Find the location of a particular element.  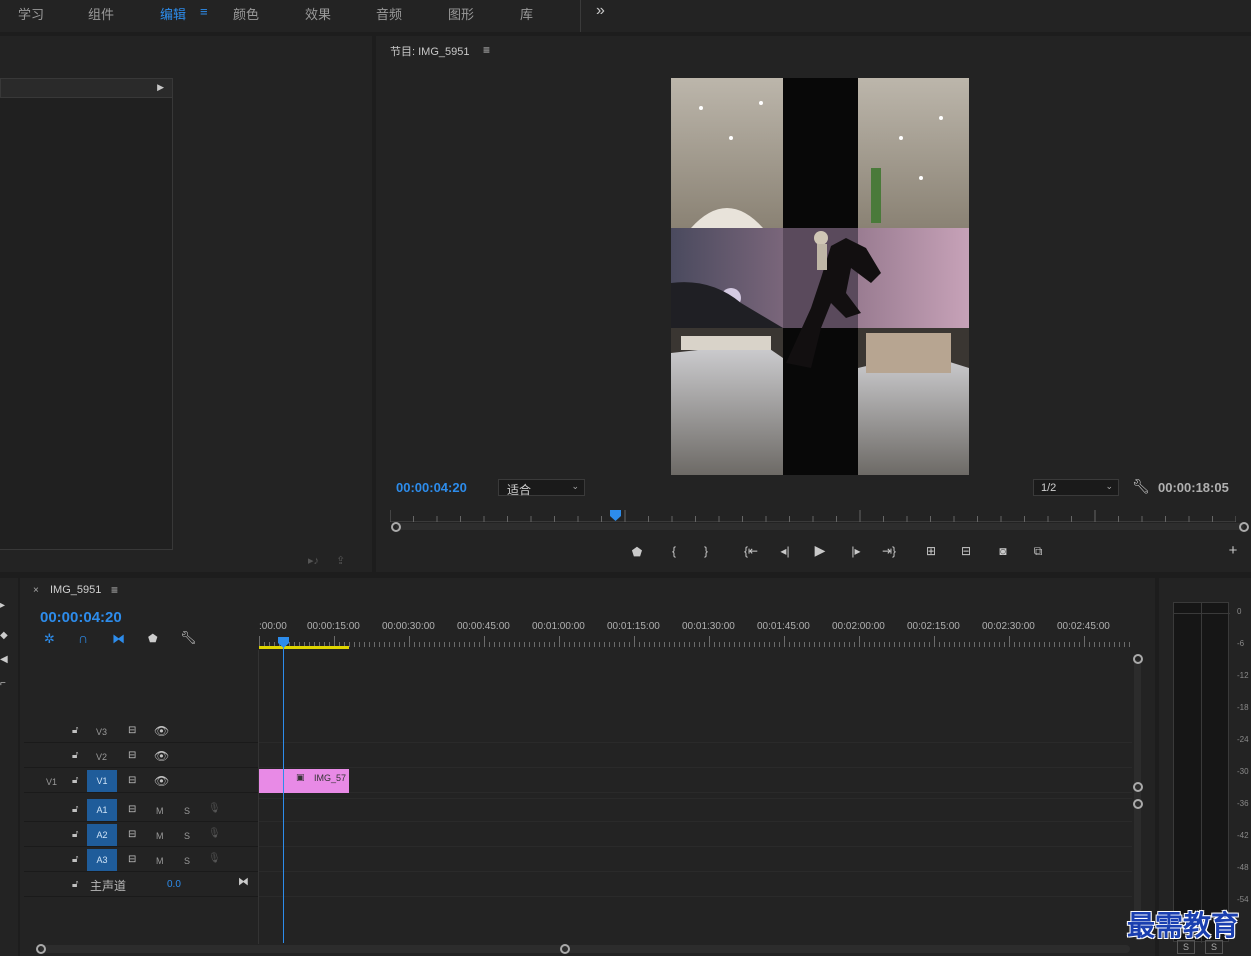

program-playhead is located at coordinates (615, 514).